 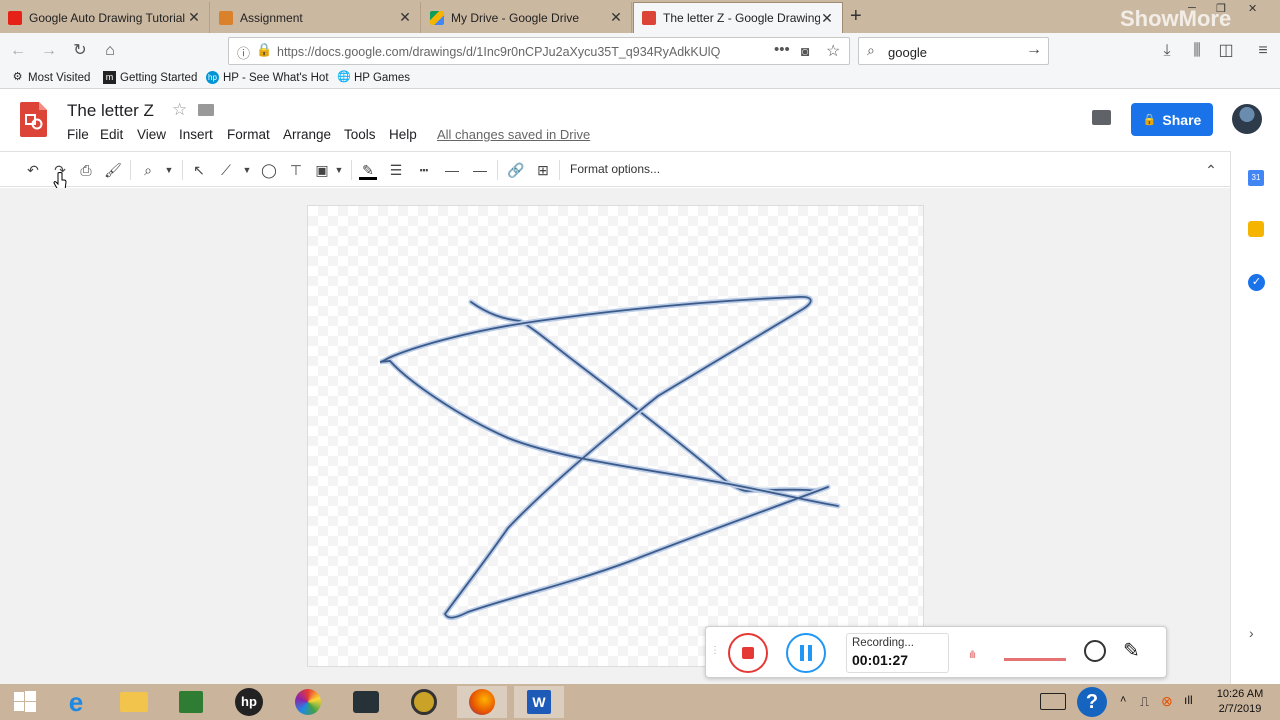 I want to click on webcam-icon, so click(x=1095, y=651).